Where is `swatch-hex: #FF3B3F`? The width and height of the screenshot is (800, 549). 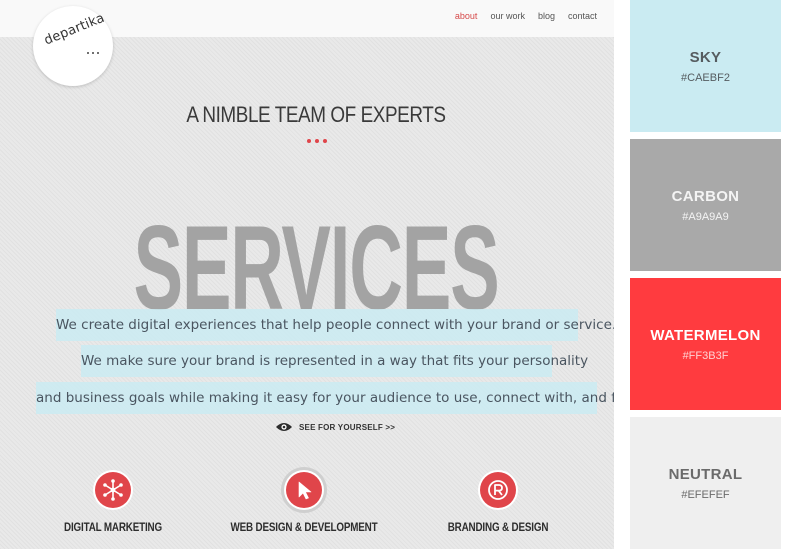
swatch-hex: #FF3B3F is located at coordinates (705, 355).